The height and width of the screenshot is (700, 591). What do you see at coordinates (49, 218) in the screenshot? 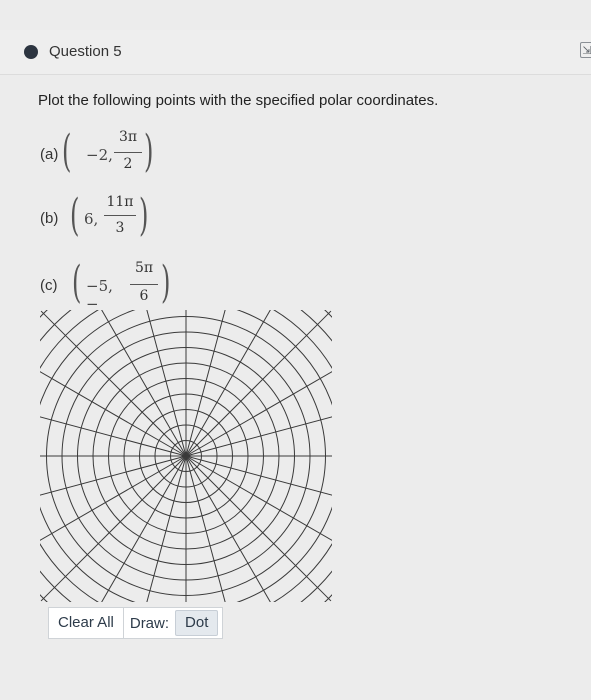
I see `item-b-label: (b)` at bounding box center [49, 218].